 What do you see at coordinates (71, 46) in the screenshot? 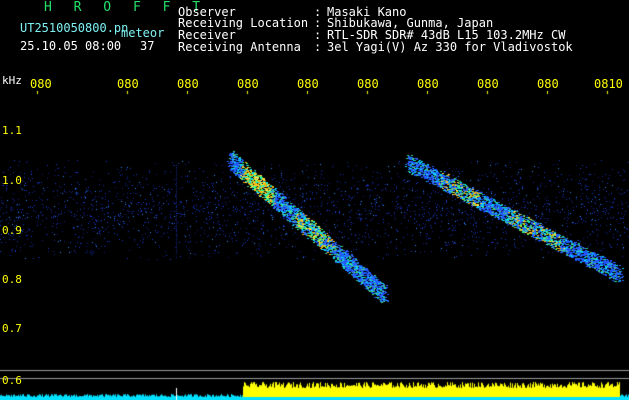
I see `date-time: 25.10.05 08:00` at bounding box center [71, 46].